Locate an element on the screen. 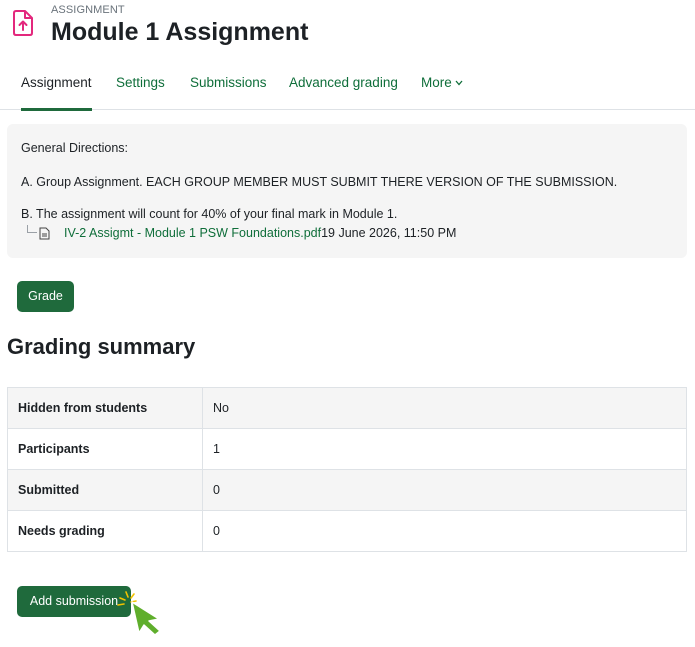 The image size is (695, 647). grading-summary-title: Grading summary is located at coordinates (101, 346).